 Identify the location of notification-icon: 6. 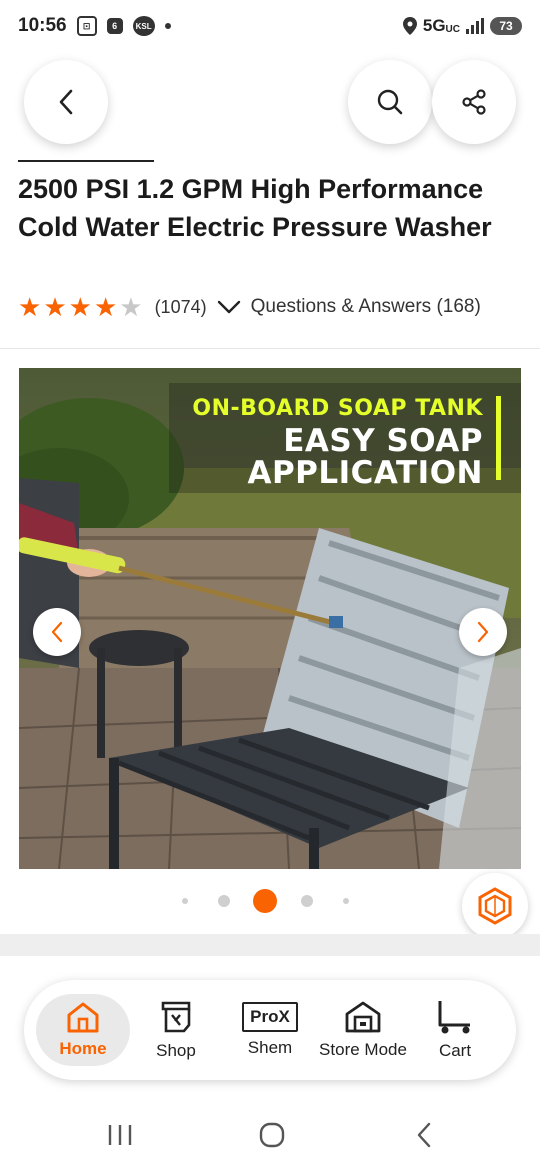
(114, 26).